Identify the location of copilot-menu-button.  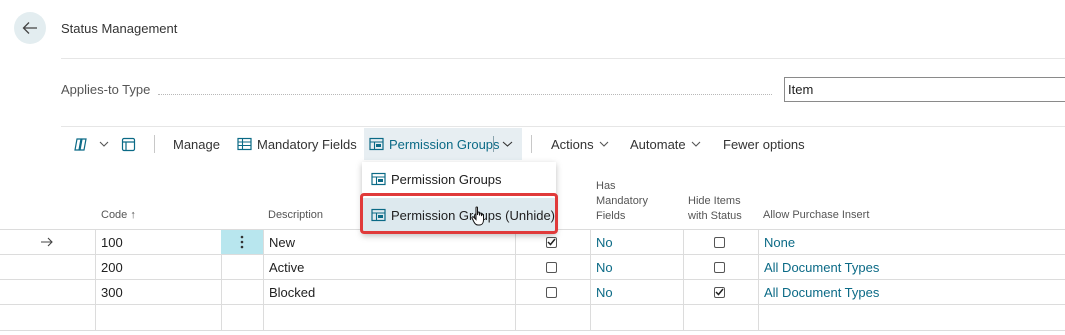
(91, 144).